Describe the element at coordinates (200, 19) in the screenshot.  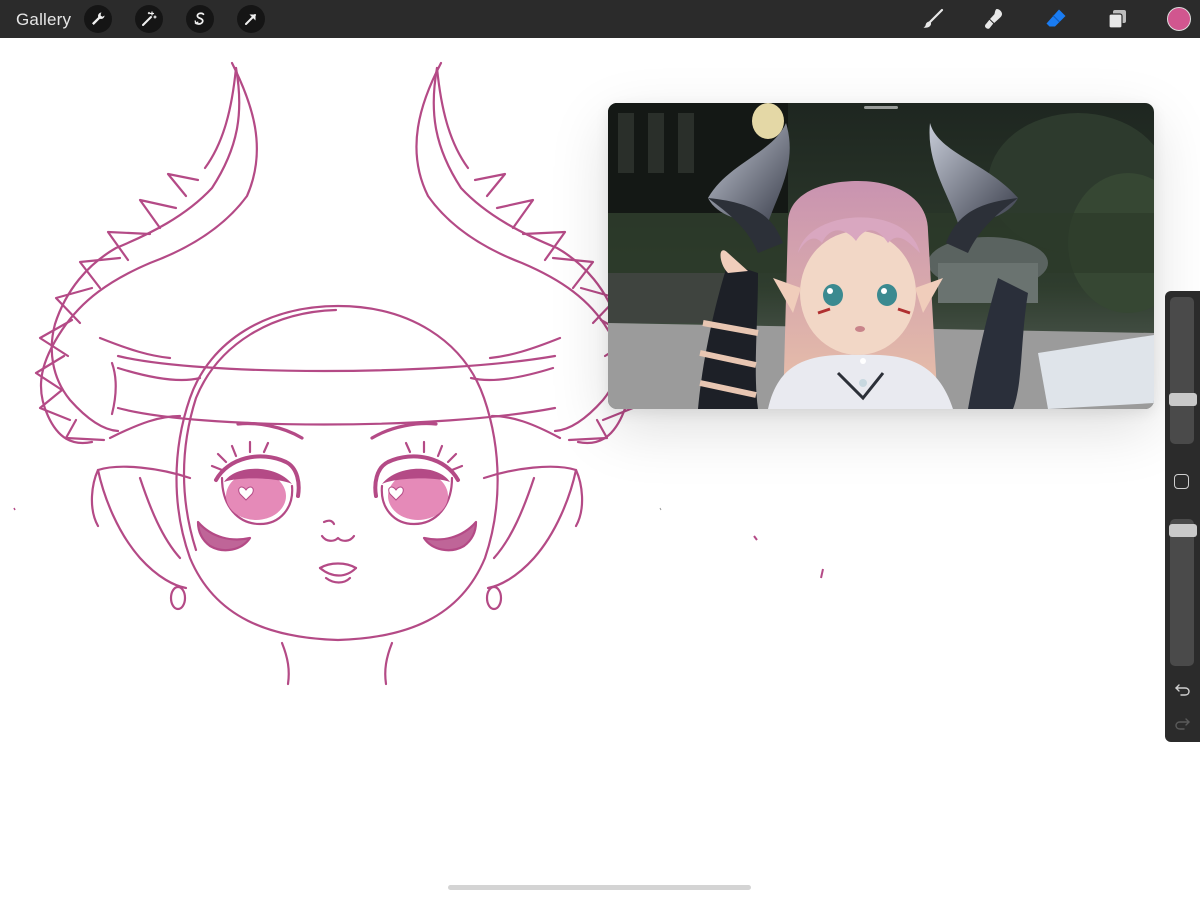
I see `selection-s-icon` at that location.